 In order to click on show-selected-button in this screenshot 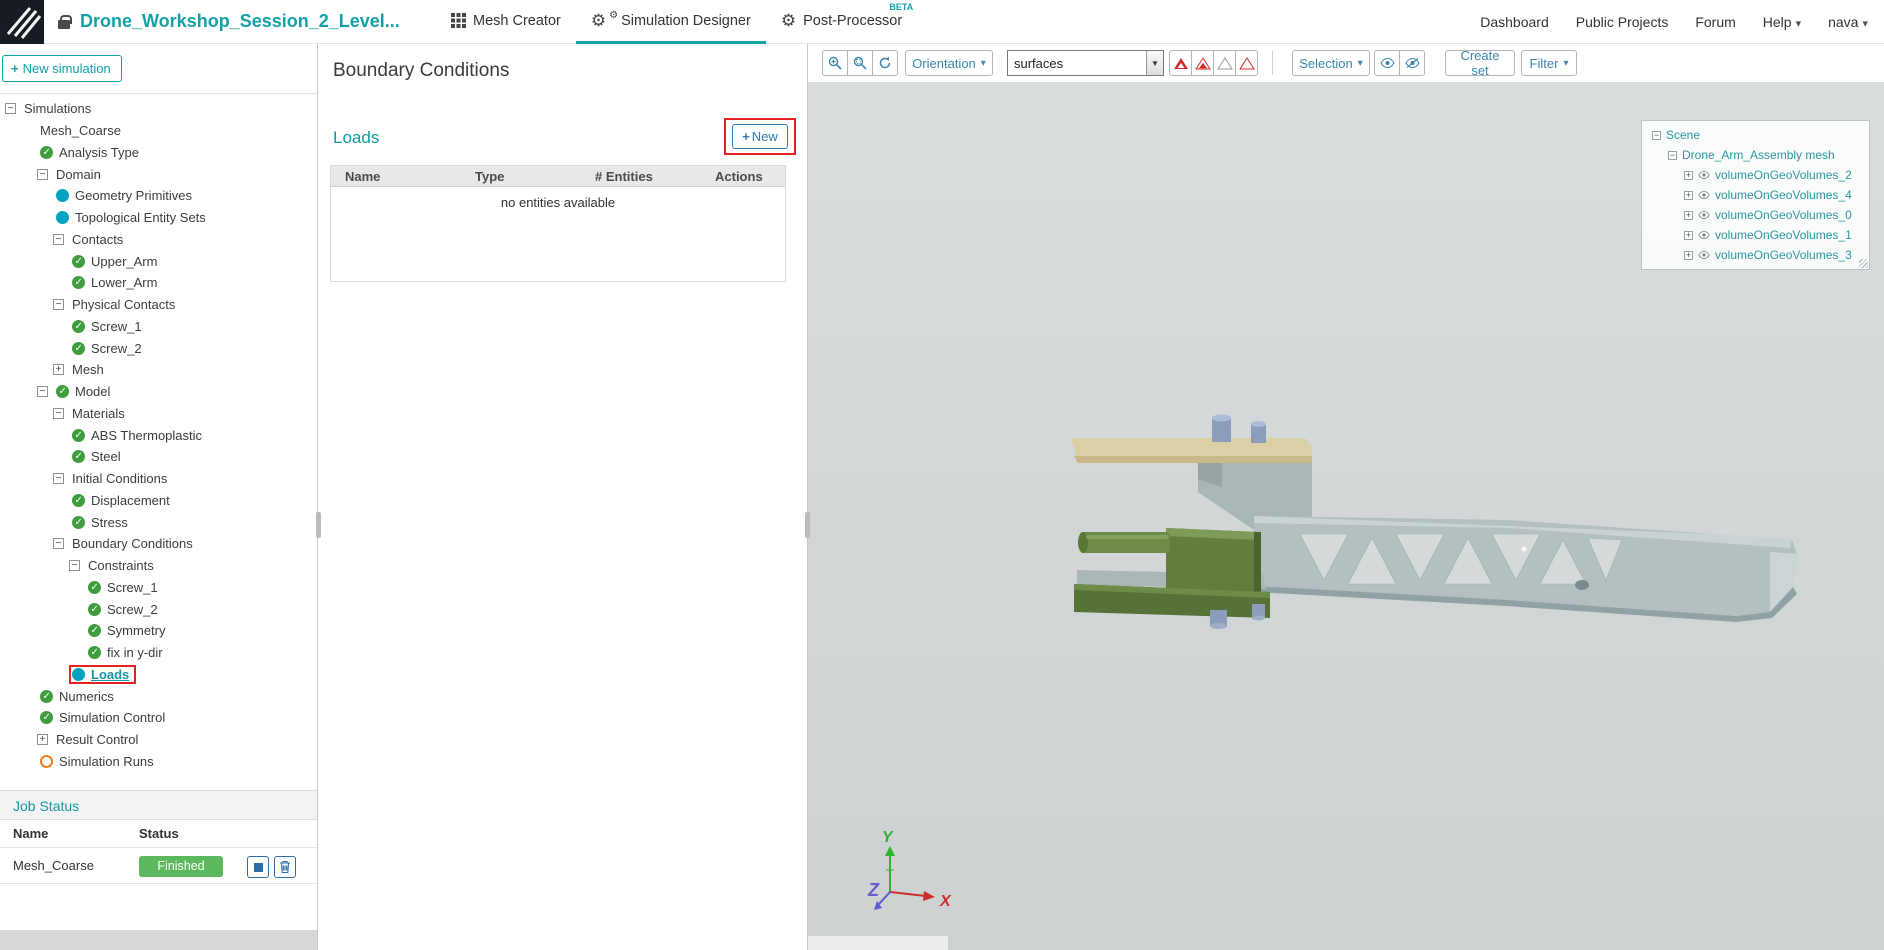, I will do `click(1387, 63)`.